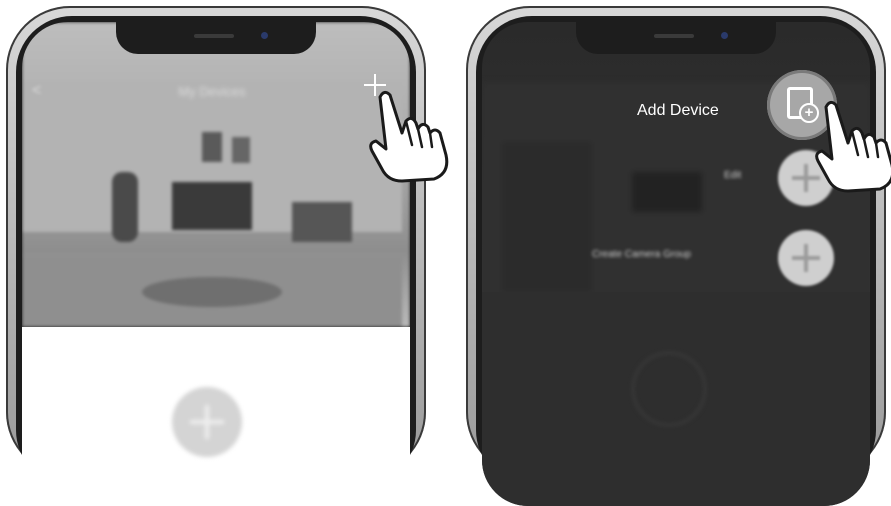  What do you see at coordinates (678, 110) in the screenshot?
I see `add-device-label: Add Device` at bounding box center [678, 110].